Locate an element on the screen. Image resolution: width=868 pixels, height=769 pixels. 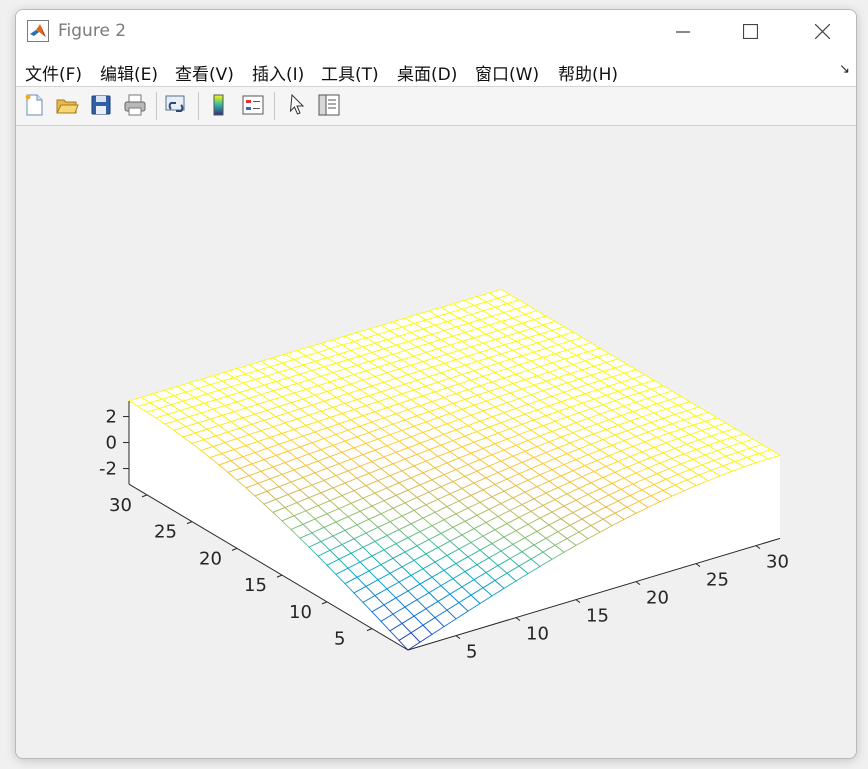
menu-desktop: 桌面(D) is located at coordinates (427, 72).